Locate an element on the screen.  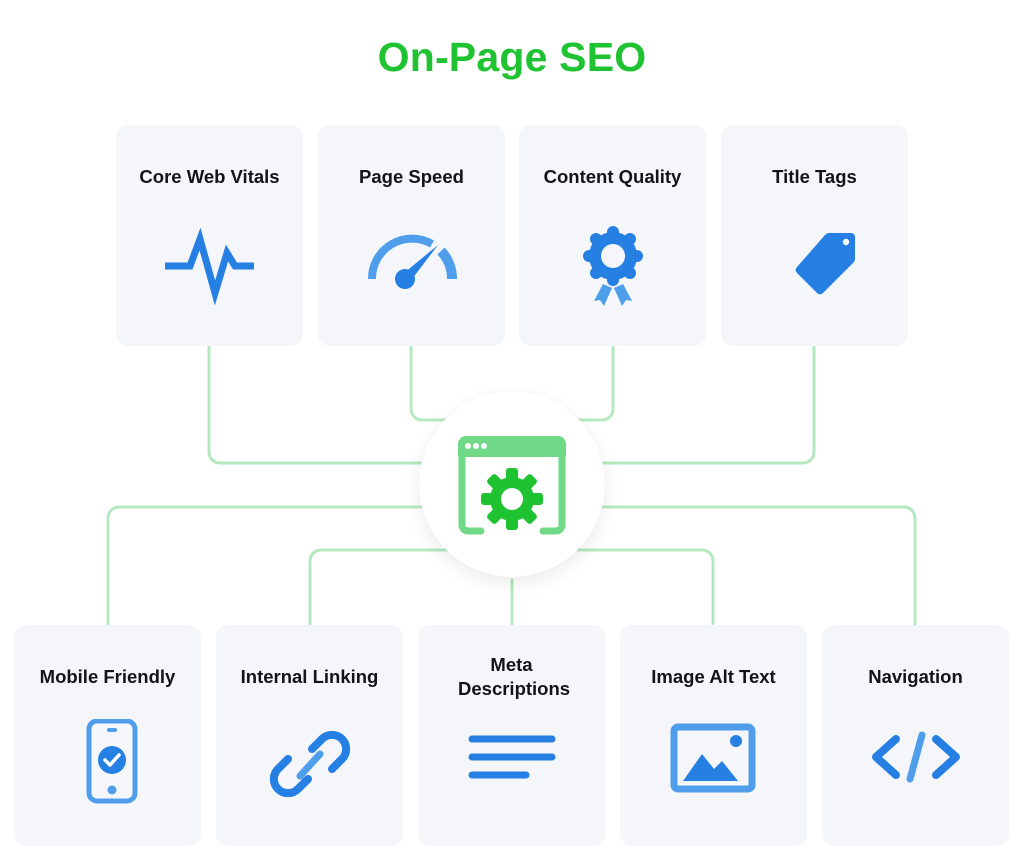
link-icon is located at coordinates (310, 764).